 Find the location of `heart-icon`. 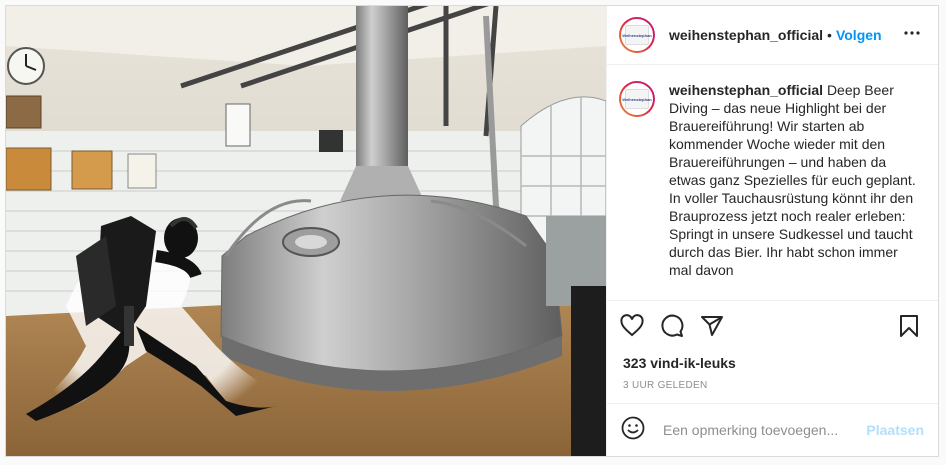

heart-icon is located at coordinates (632, 326).